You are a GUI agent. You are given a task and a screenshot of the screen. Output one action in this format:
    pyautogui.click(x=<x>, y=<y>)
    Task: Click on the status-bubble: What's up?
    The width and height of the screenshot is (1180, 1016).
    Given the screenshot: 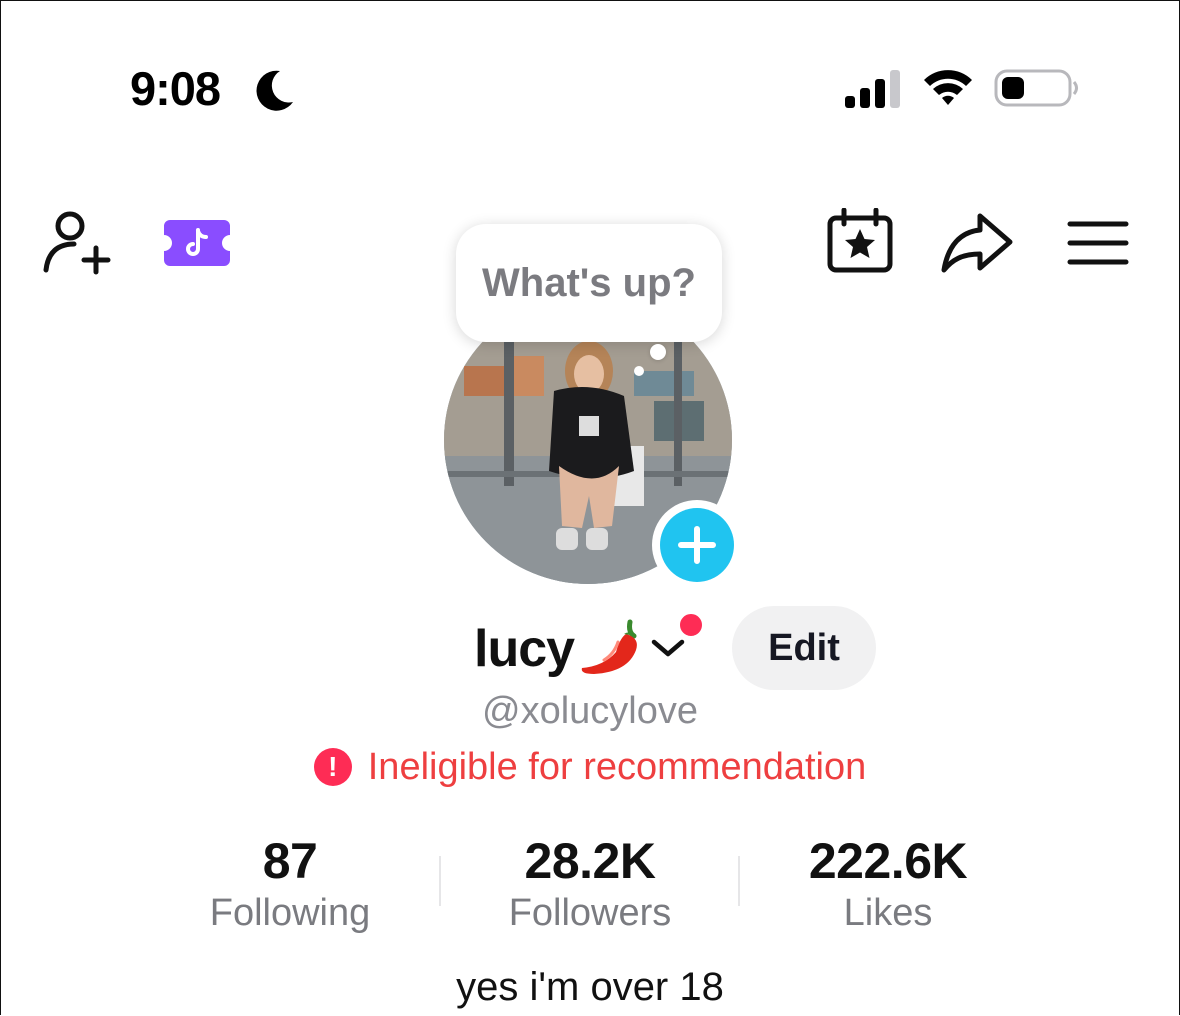 What is the action you would take?
    pyautogui.click(x=589, y=283)
    